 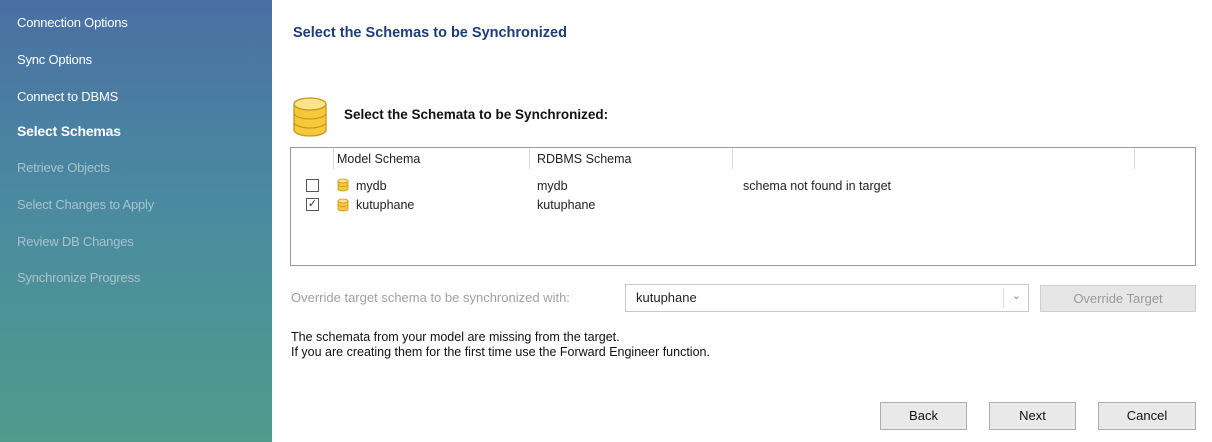 What do you see at coordinates (385, 205) in the screenshot?
I see `model-schema-cell: kutuphane` at bounding box center [385, 205].